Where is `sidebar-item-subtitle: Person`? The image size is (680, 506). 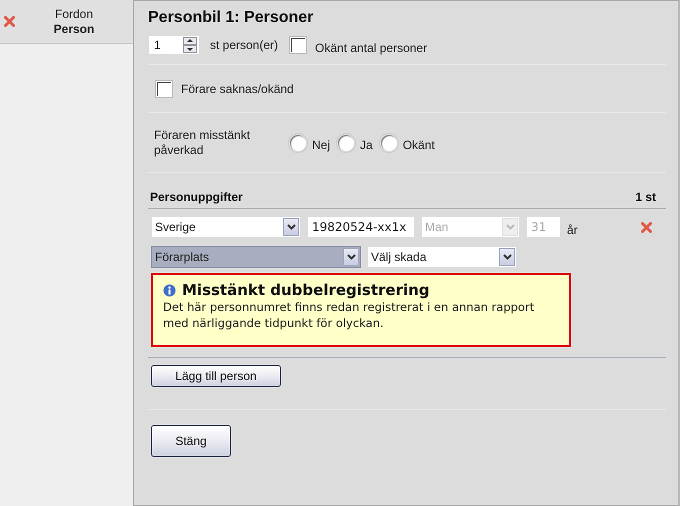
sidebar-item-subtitle: Person is located at coordinates (74, 29).